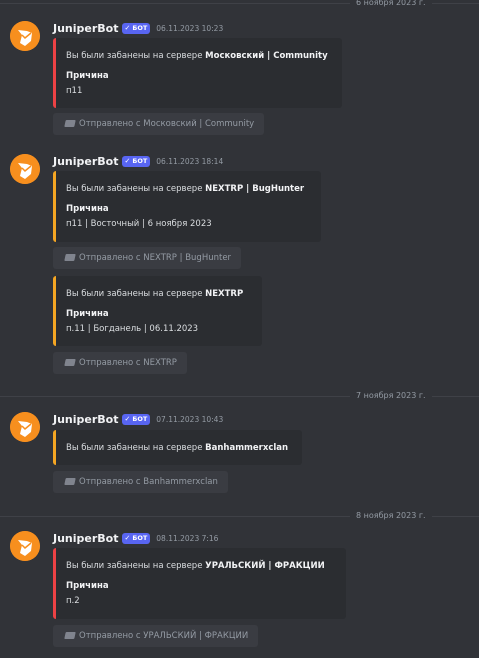  I want to click on date-divider: 6 ноября 2023 г., so click(239, 4).